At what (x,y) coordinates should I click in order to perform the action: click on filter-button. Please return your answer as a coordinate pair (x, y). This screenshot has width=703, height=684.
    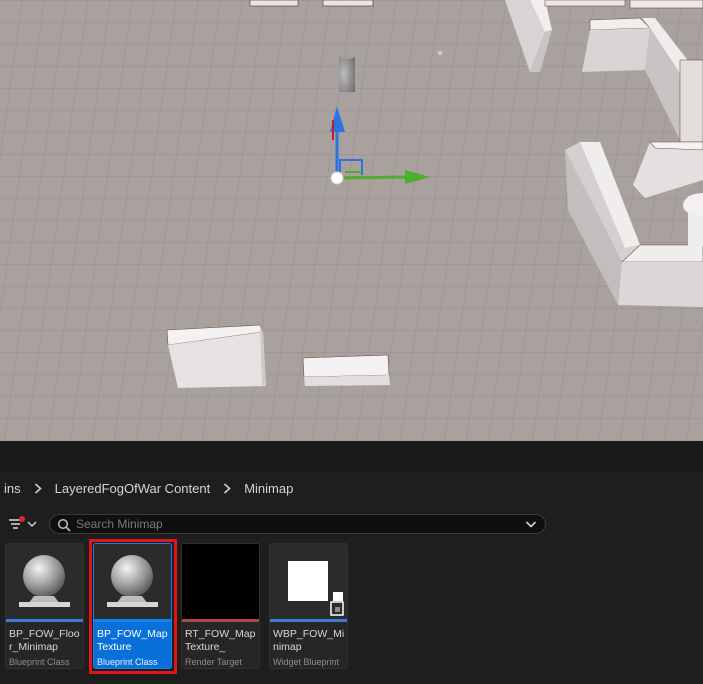
    Looking at the image, I should click on (23, 524).